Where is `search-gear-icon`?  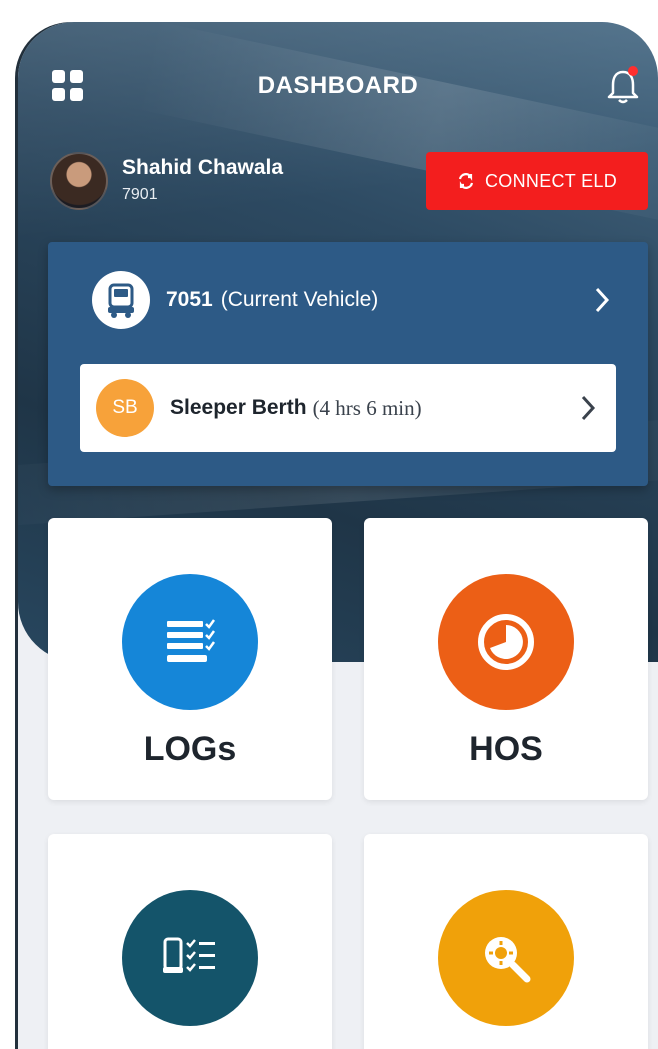 search-gear-icon is located at coordinates (506, 958).